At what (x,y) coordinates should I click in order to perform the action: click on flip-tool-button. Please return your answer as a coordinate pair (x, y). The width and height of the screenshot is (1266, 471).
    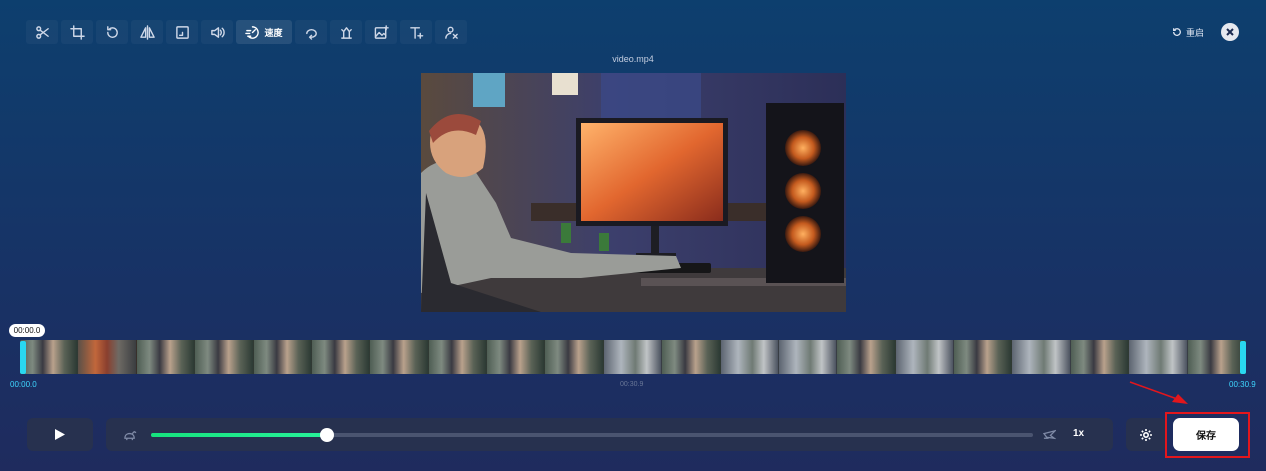
    Looking at the image, I should click on (147, 32).